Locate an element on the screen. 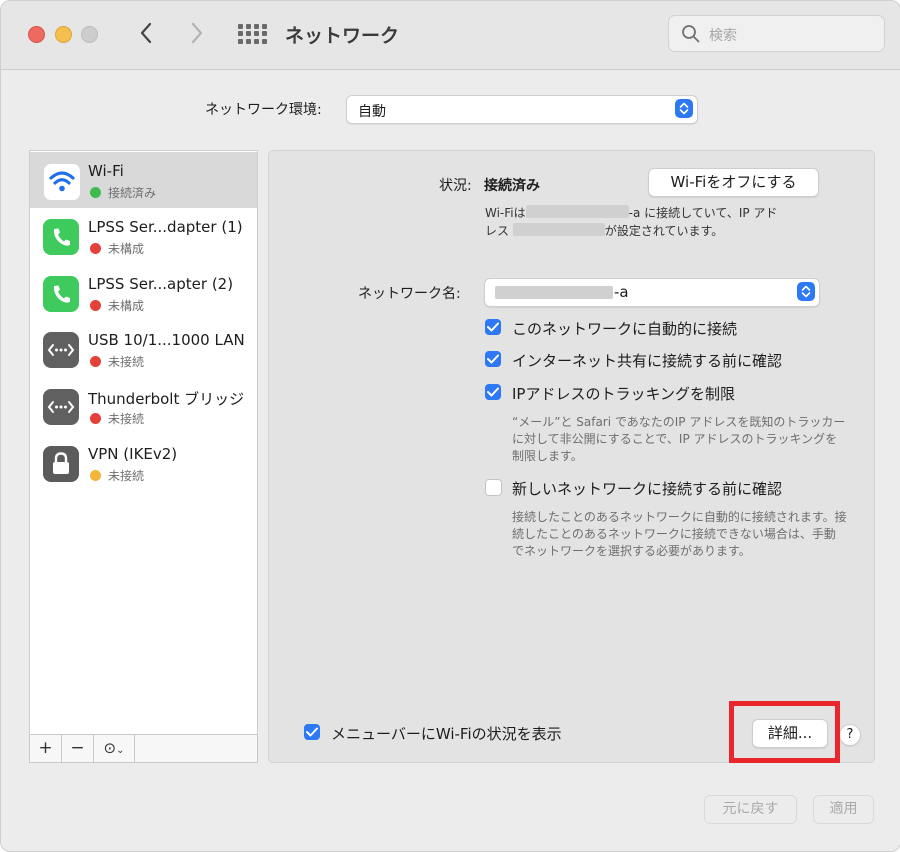  search-field: 検索 is located at coordinates (776, 33).